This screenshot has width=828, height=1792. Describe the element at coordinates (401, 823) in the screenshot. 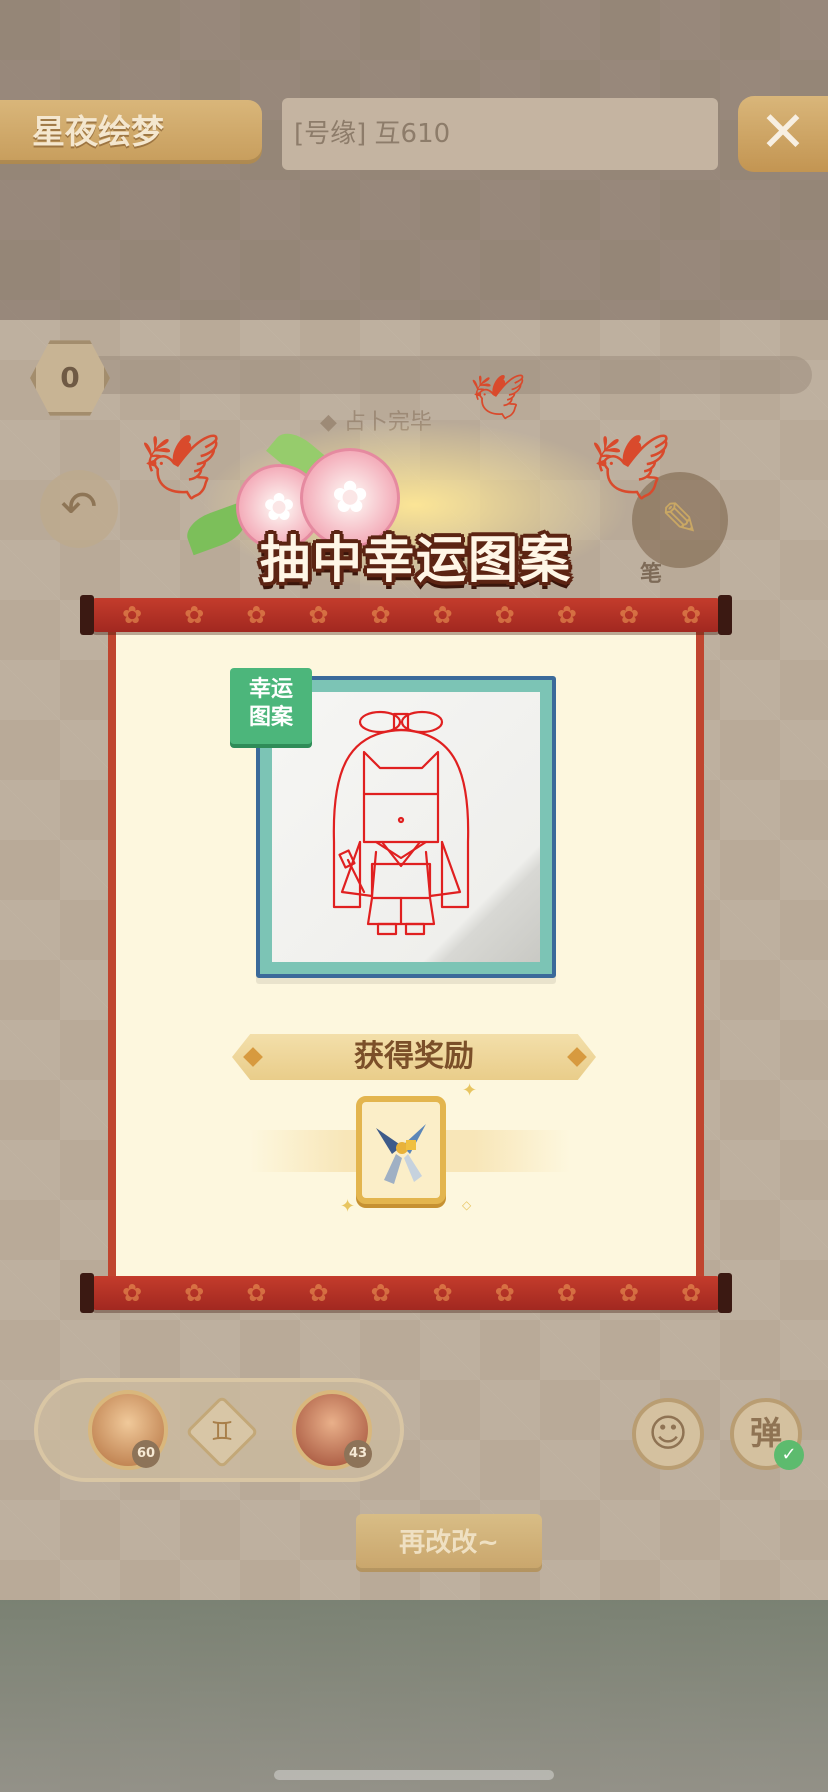

I see `lucky-pattern-drawing` at that location.